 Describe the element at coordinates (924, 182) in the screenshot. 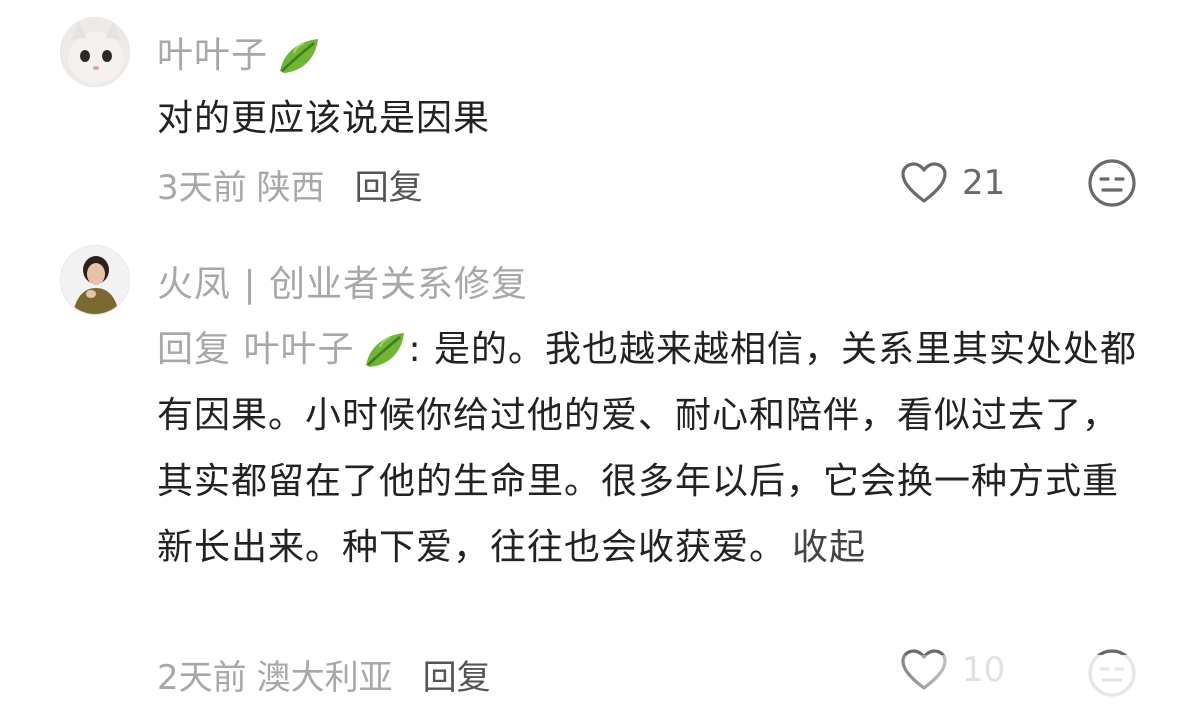

I see `heart-icon` at that location.